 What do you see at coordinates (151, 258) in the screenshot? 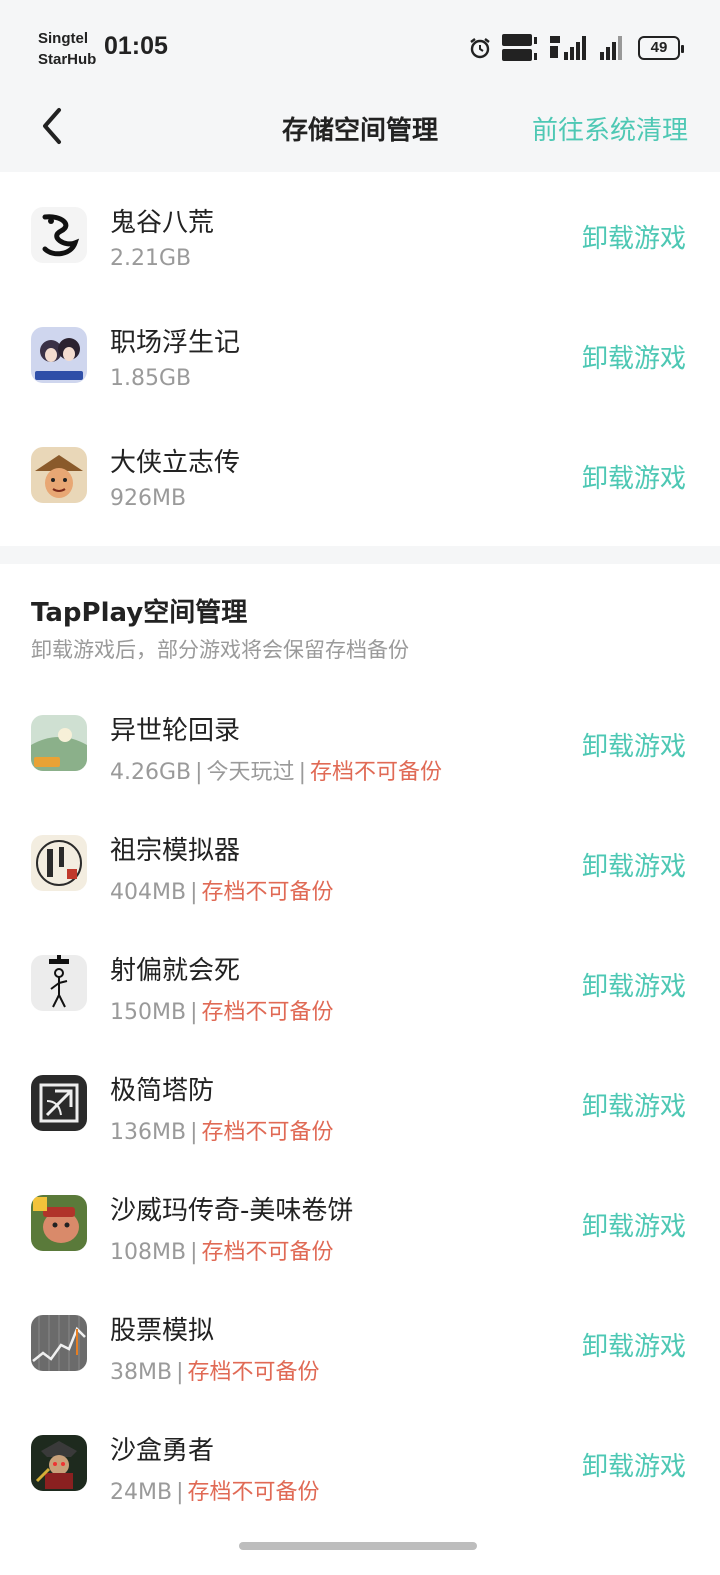
I see `game-size: 2.21GB` at bounding box center [151, 258].